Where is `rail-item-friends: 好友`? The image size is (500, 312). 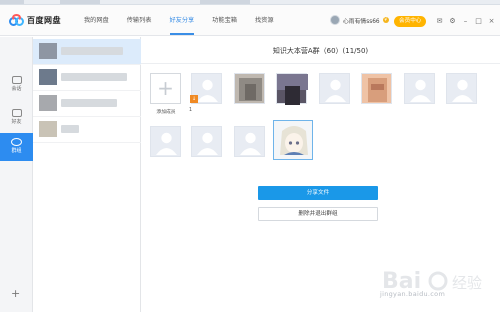
rail-item-friends: 好友 is located at coordinates (16, 118).